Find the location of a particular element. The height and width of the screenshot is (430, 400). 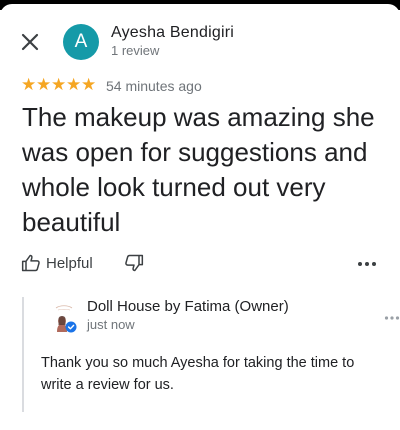

review-timestamp: 54 minutes ago is located at coordinates (154, 86).